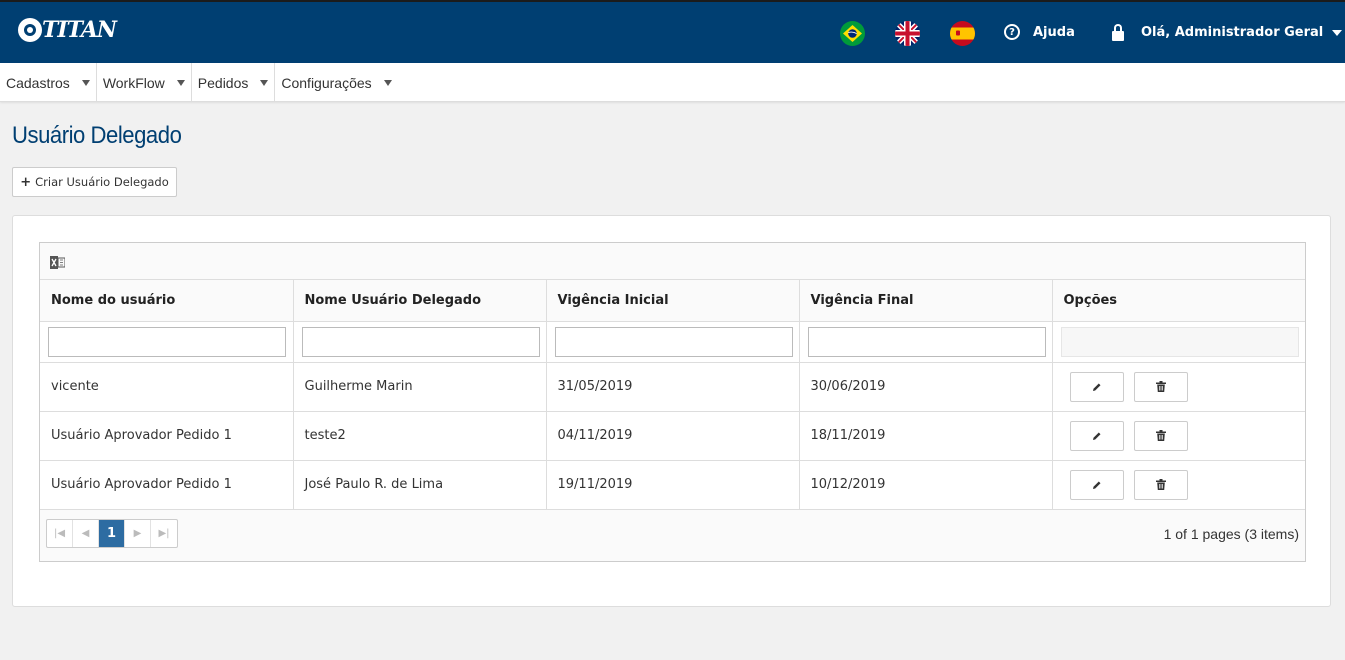 The image size is (1345, 660). Describe the element at coordinates (223, 82) in the screenshot. I see `menu-item-label: Pedidos` at that location.